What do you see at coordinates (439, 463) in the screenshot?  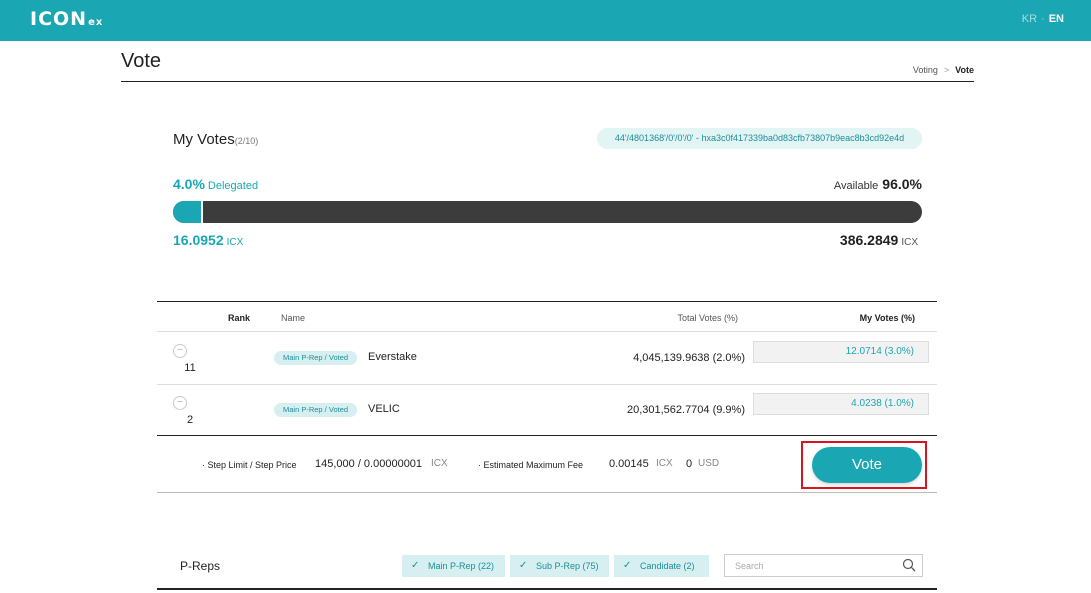 I see `step-limit-unit: ICX` at bounding box center [439, 463].